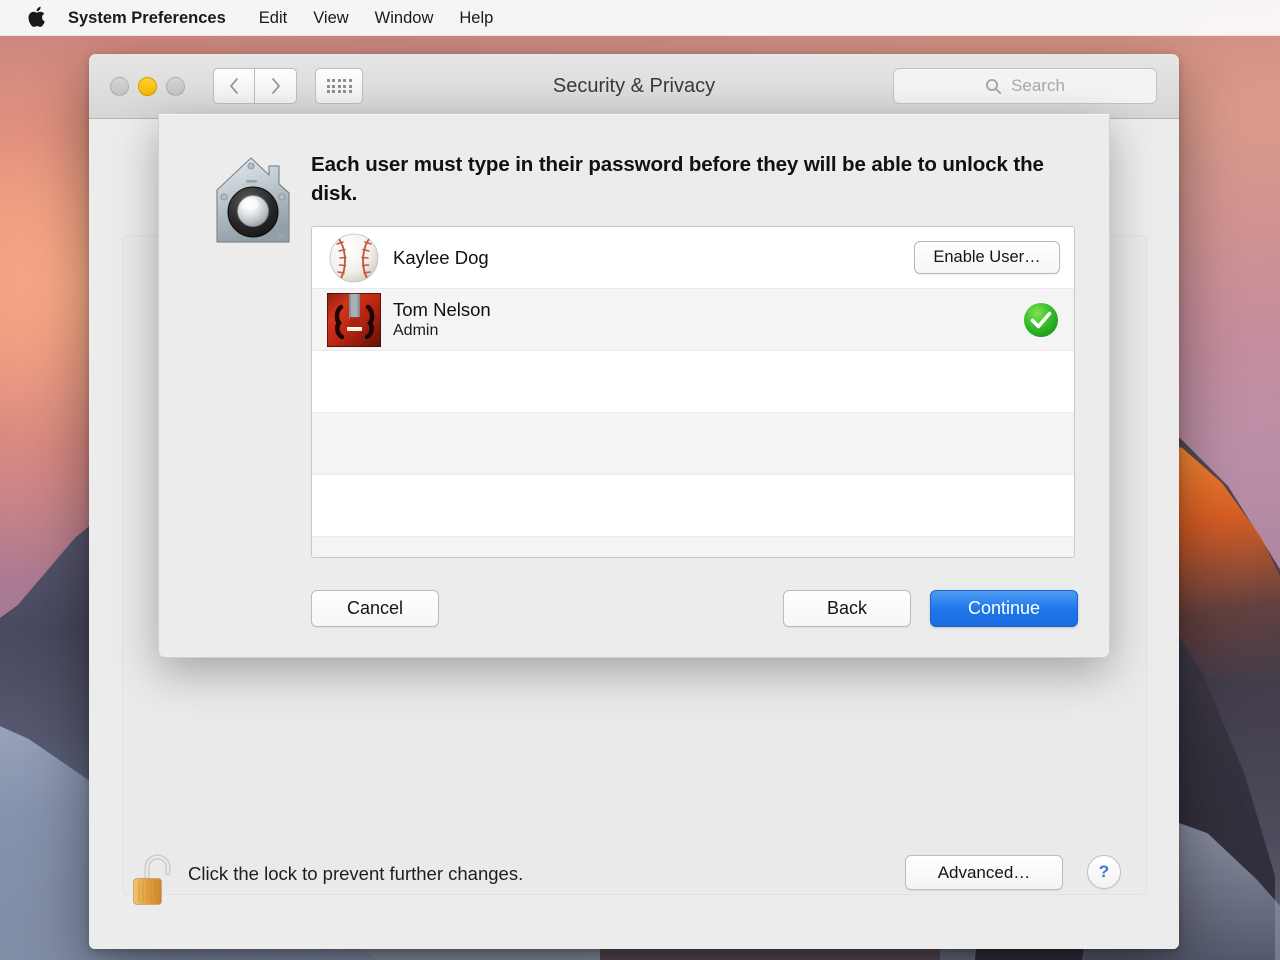 This screenshot has height=960, width=1280. I want to click on row-actions, so click(1041, 320).